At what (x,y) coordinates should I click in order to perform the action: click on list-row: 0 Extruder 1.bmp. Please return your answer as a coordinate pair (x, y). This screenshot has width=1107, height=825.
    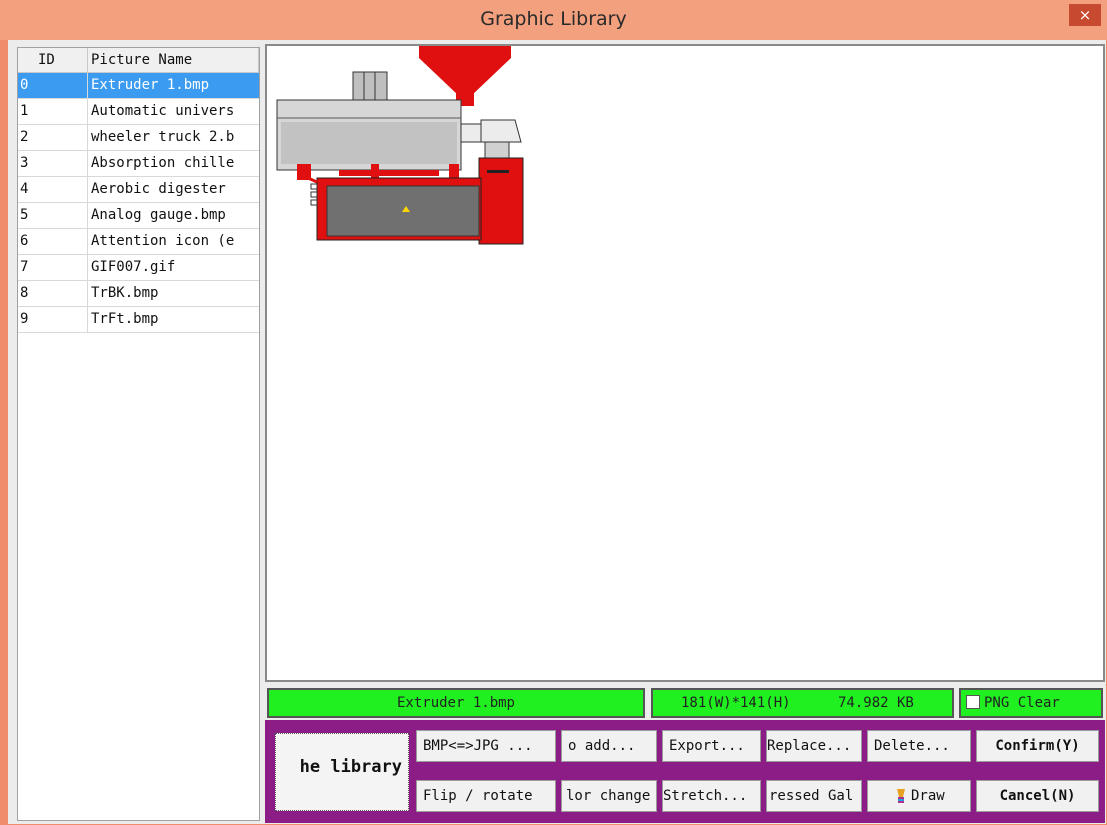
    Looking at the image, I should click on (138, 86).